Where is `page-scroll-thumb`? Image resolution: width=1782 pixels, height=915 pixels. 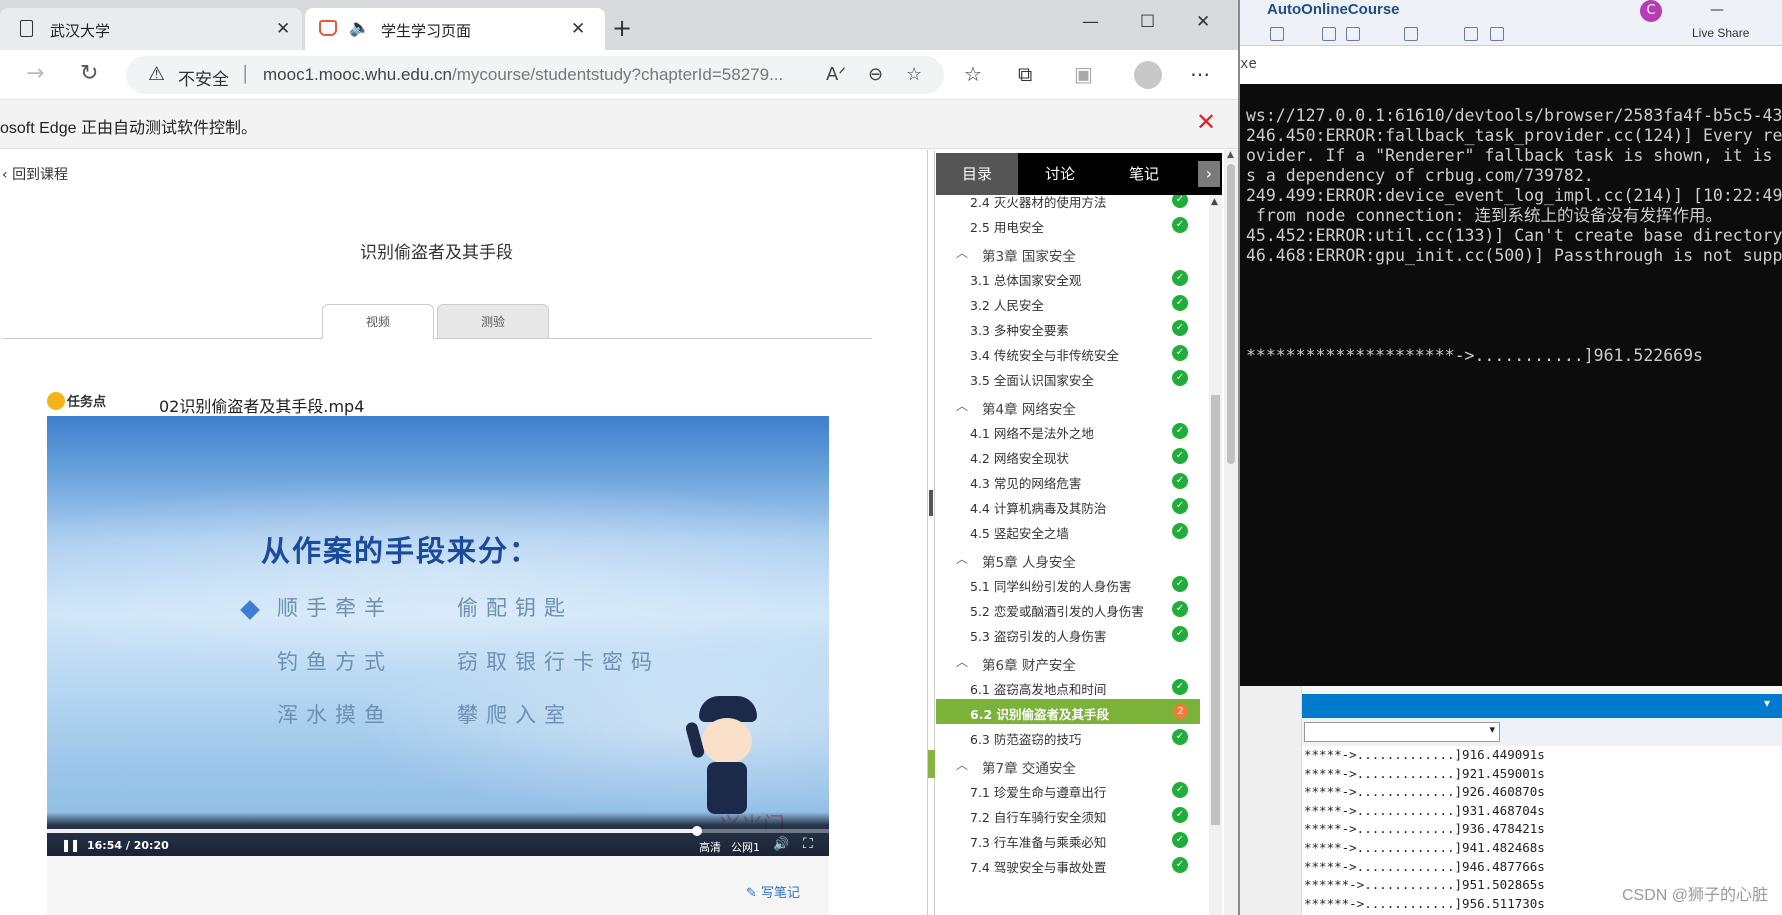 page-scroll-thumb is located at coordinates (1231, 314).